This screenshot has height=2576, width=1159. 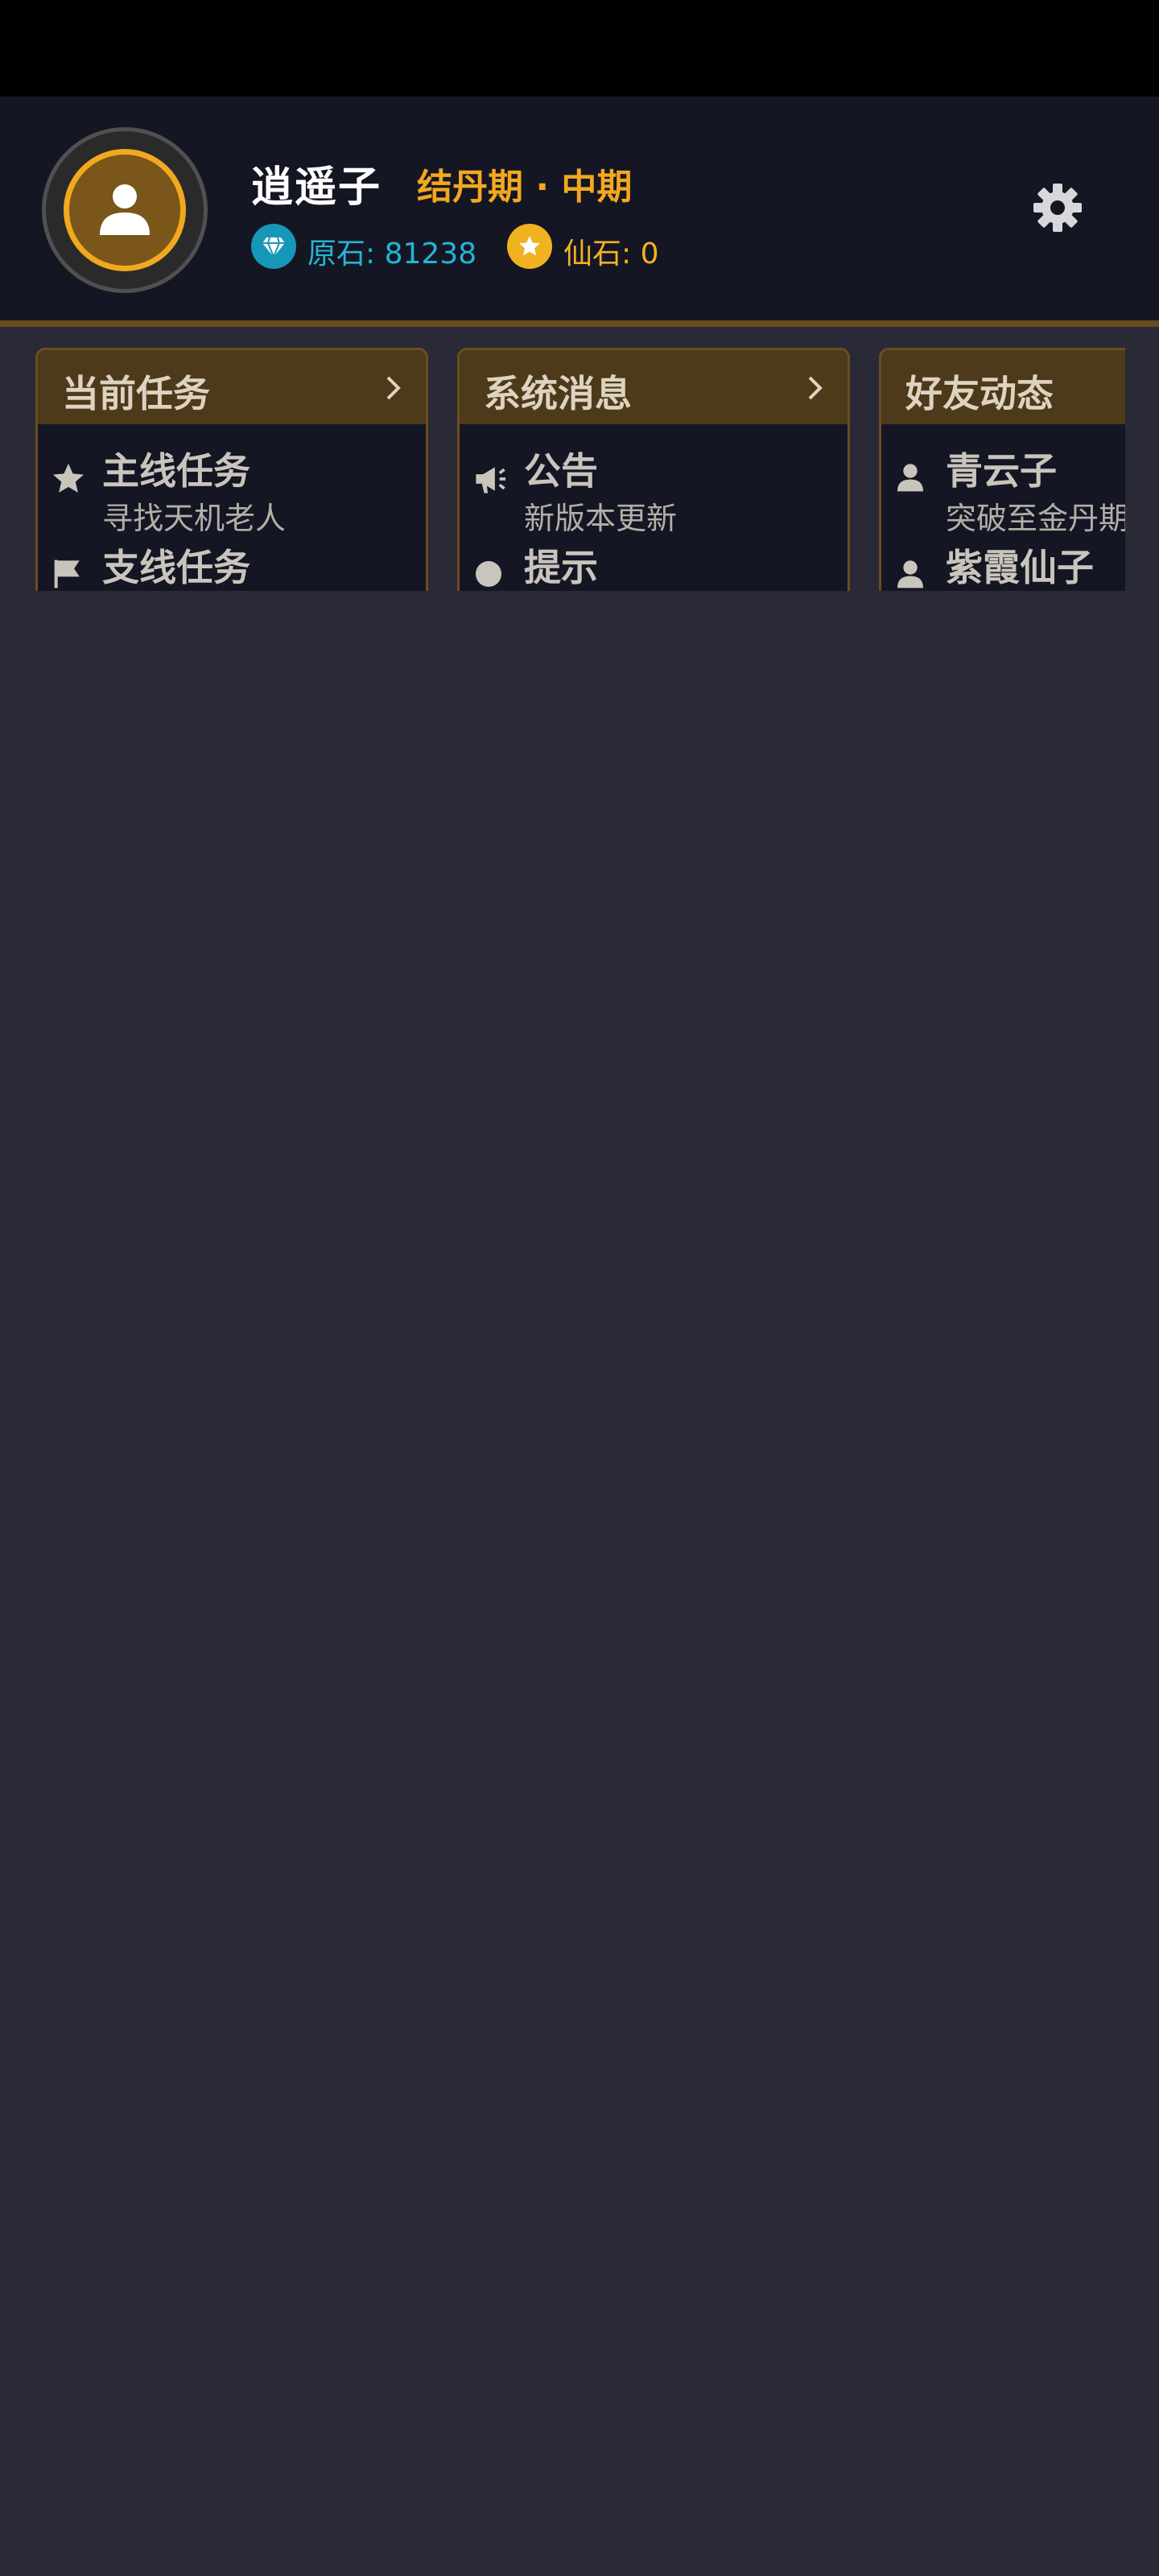 What do you see at coordinates (316, 187) in the screenshot?
I see `player-name: 逍遥子` at bounding box center [316, 187].